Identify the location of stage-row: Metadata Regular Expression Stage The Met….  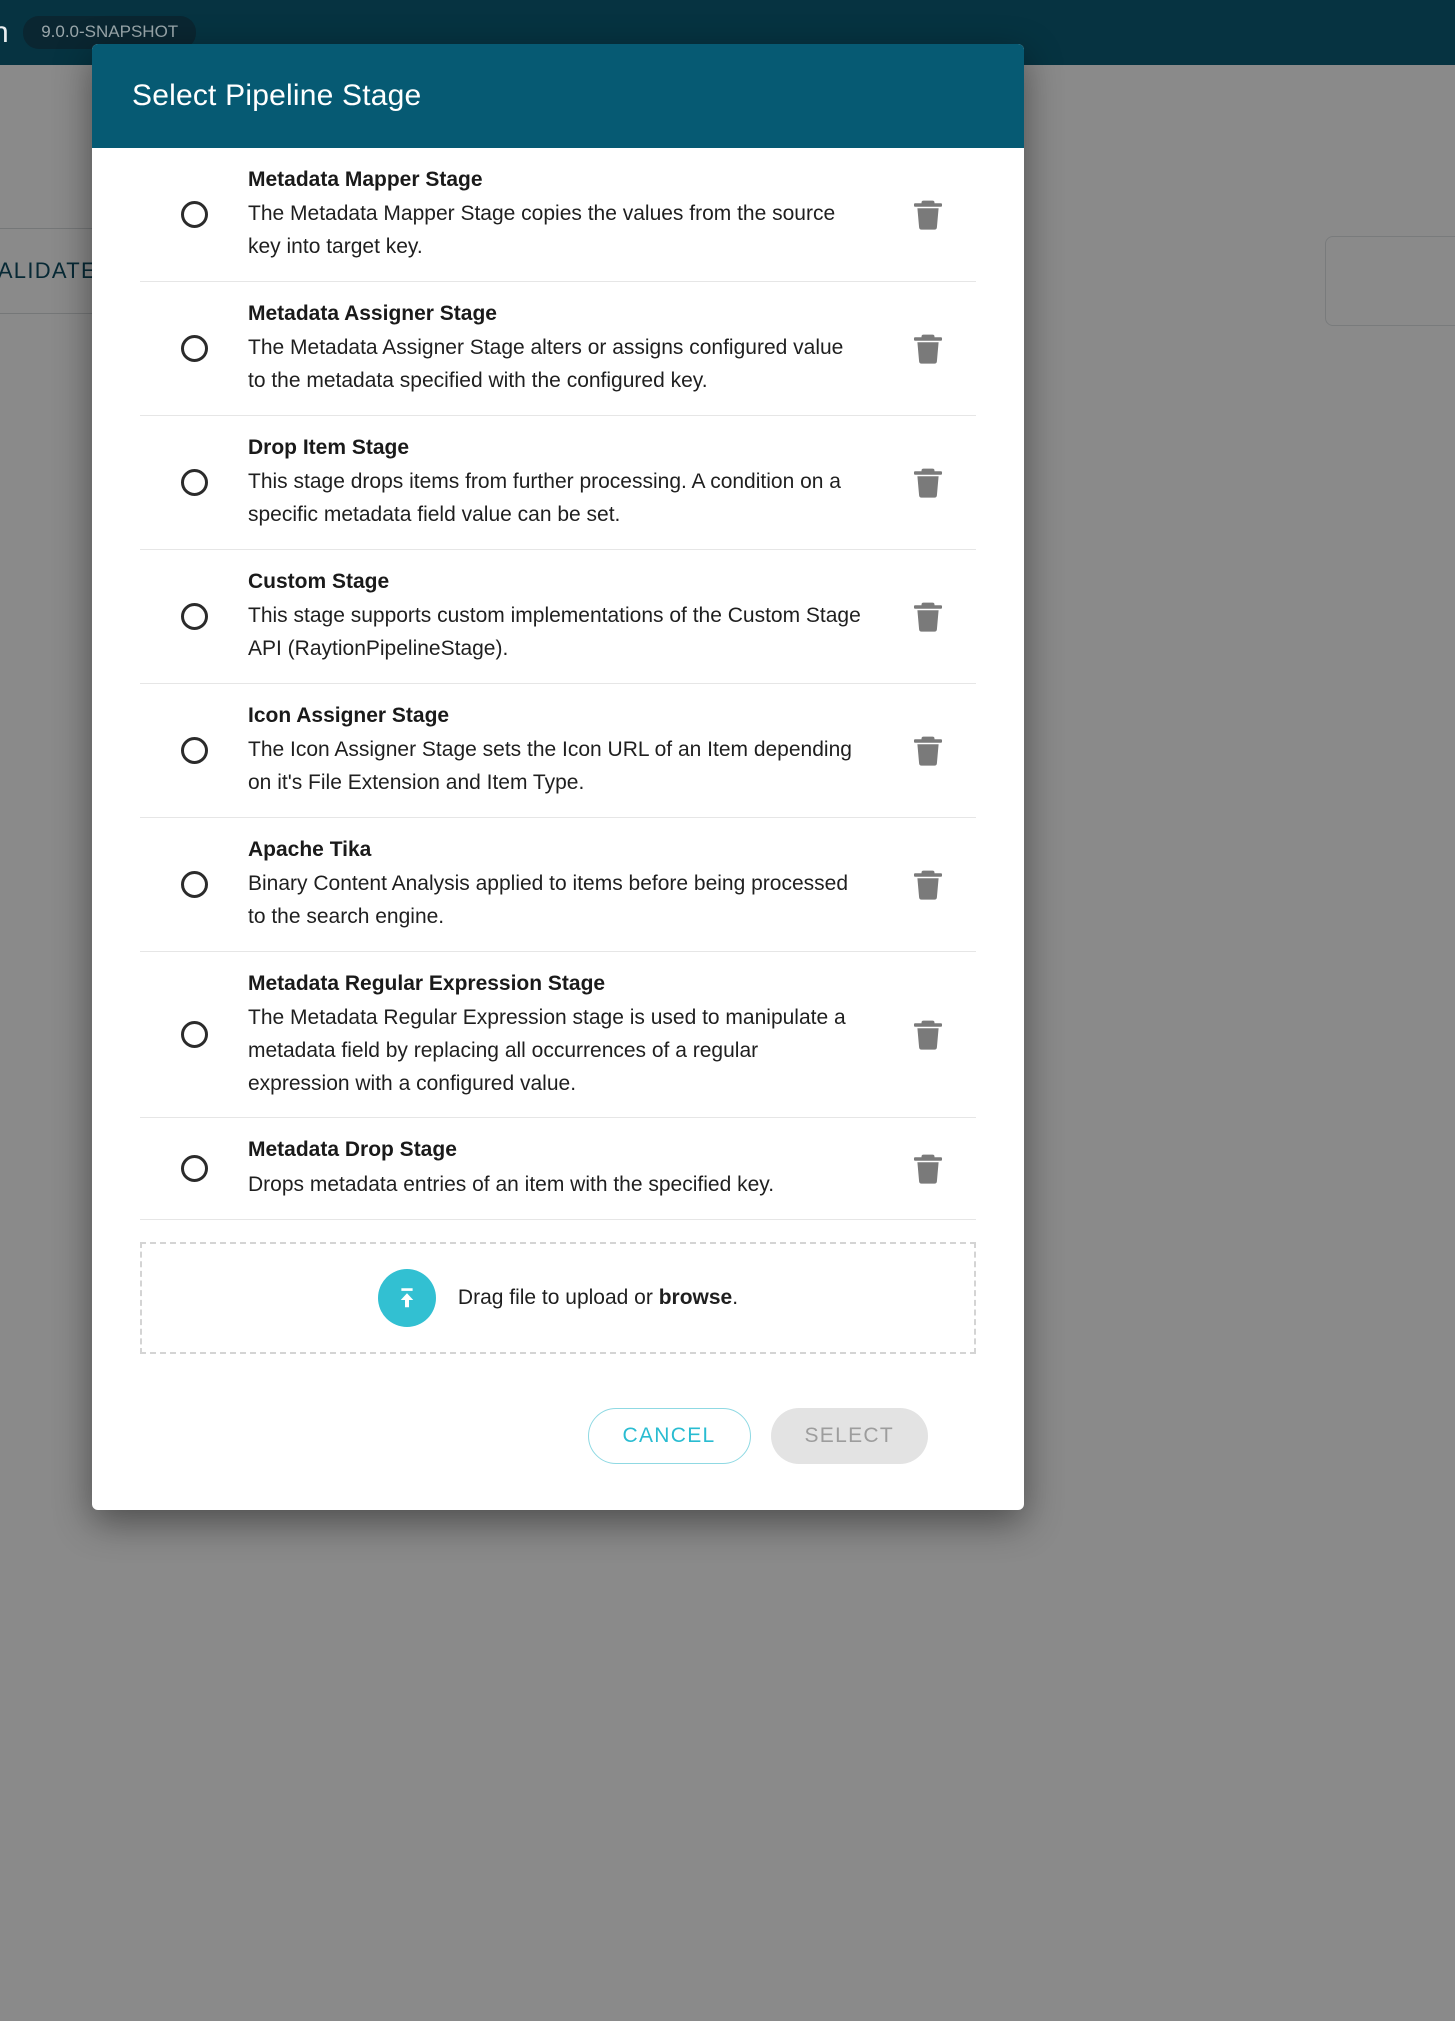
(558, 1035).